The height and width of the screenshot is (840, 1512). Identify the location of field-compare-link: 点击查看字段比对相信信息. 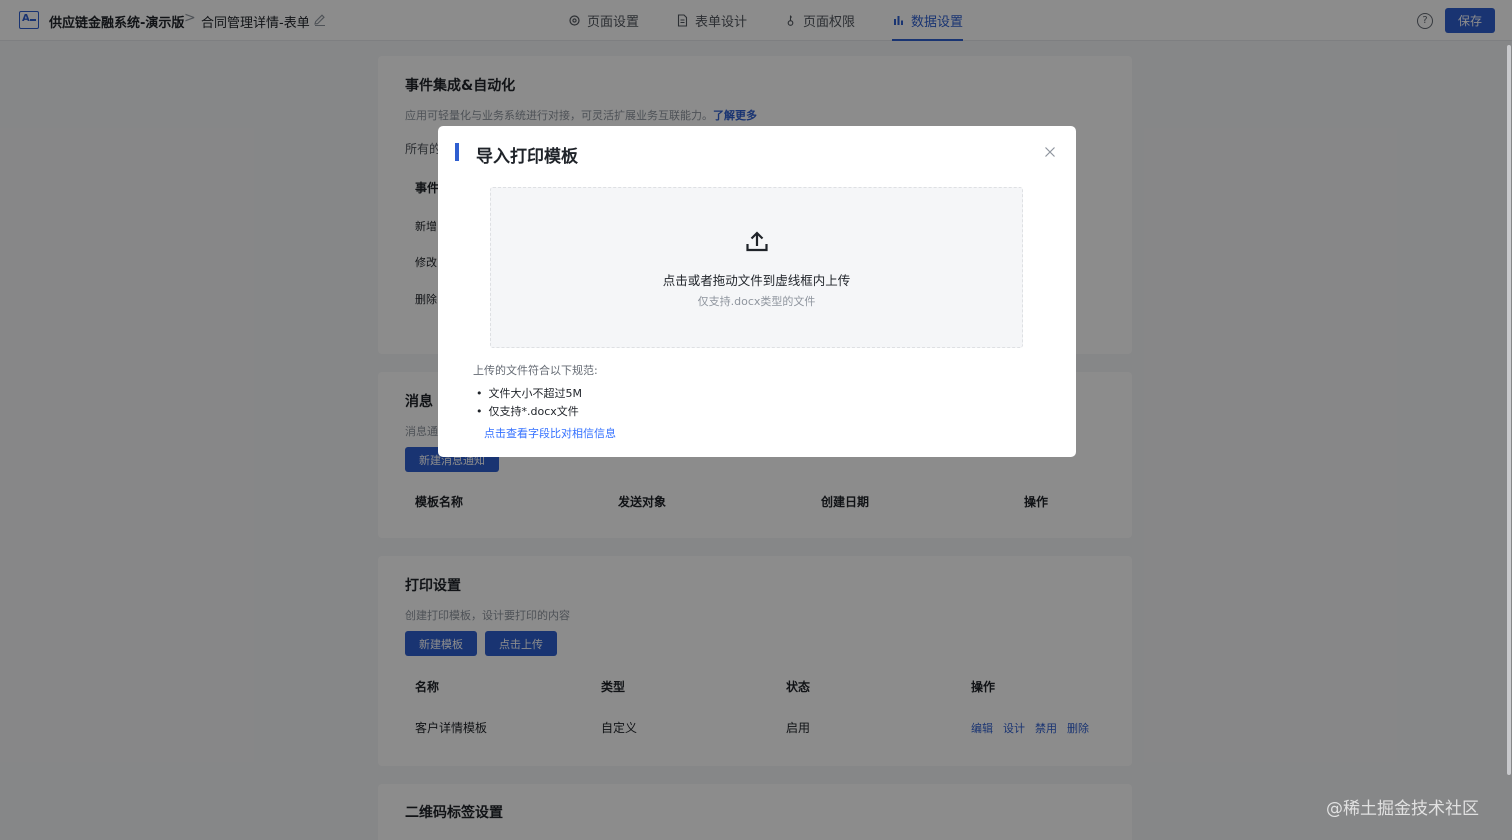
(550, 433).